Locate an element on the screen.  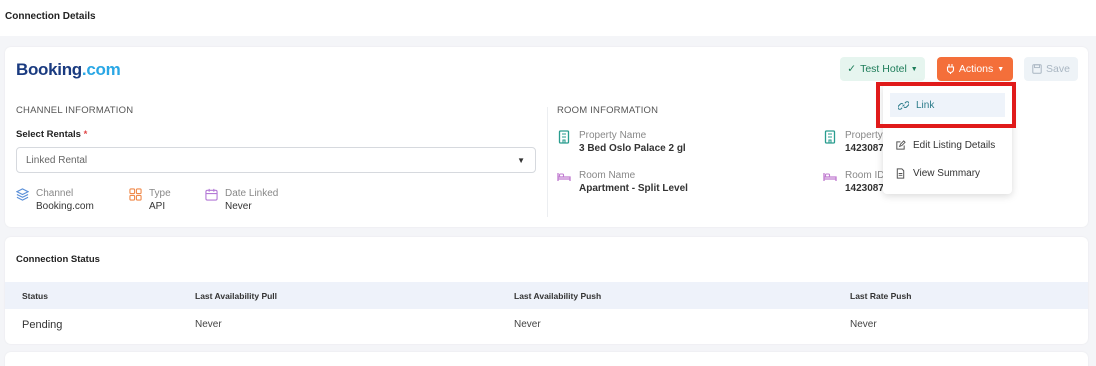
actions-button-label: Actions is located at coordinates (976, 69).